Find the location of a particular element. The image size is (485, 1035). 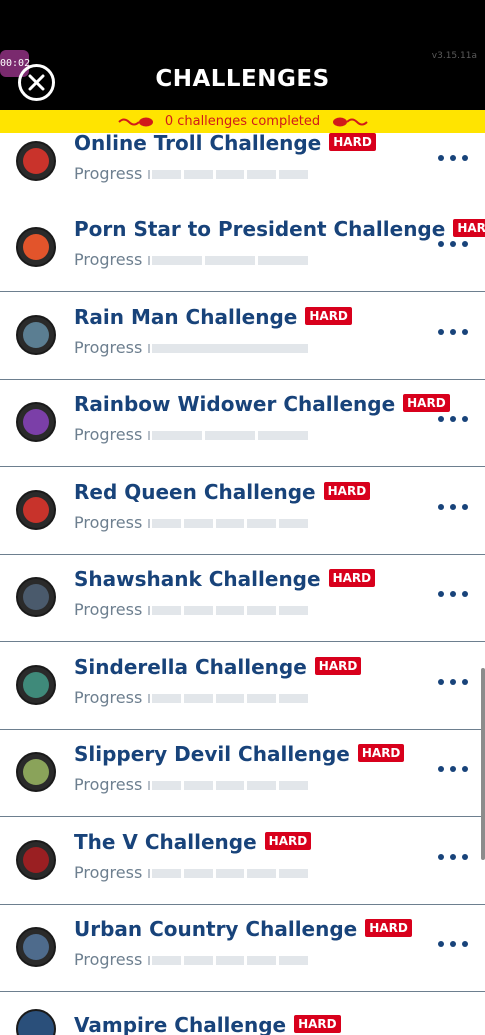

challenge-row: Shawshank Challenge HARD Progress is located at coordinates (242, 598).